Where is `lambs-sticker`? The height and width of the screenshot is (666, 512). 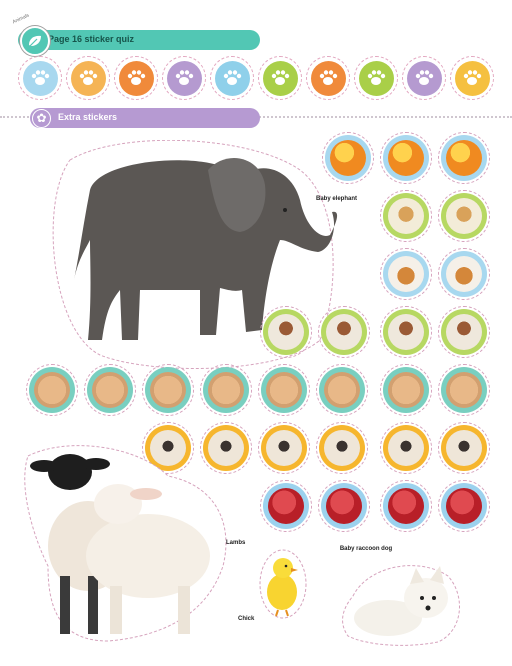 lambs-sticker is located at coordinates (125, 543).